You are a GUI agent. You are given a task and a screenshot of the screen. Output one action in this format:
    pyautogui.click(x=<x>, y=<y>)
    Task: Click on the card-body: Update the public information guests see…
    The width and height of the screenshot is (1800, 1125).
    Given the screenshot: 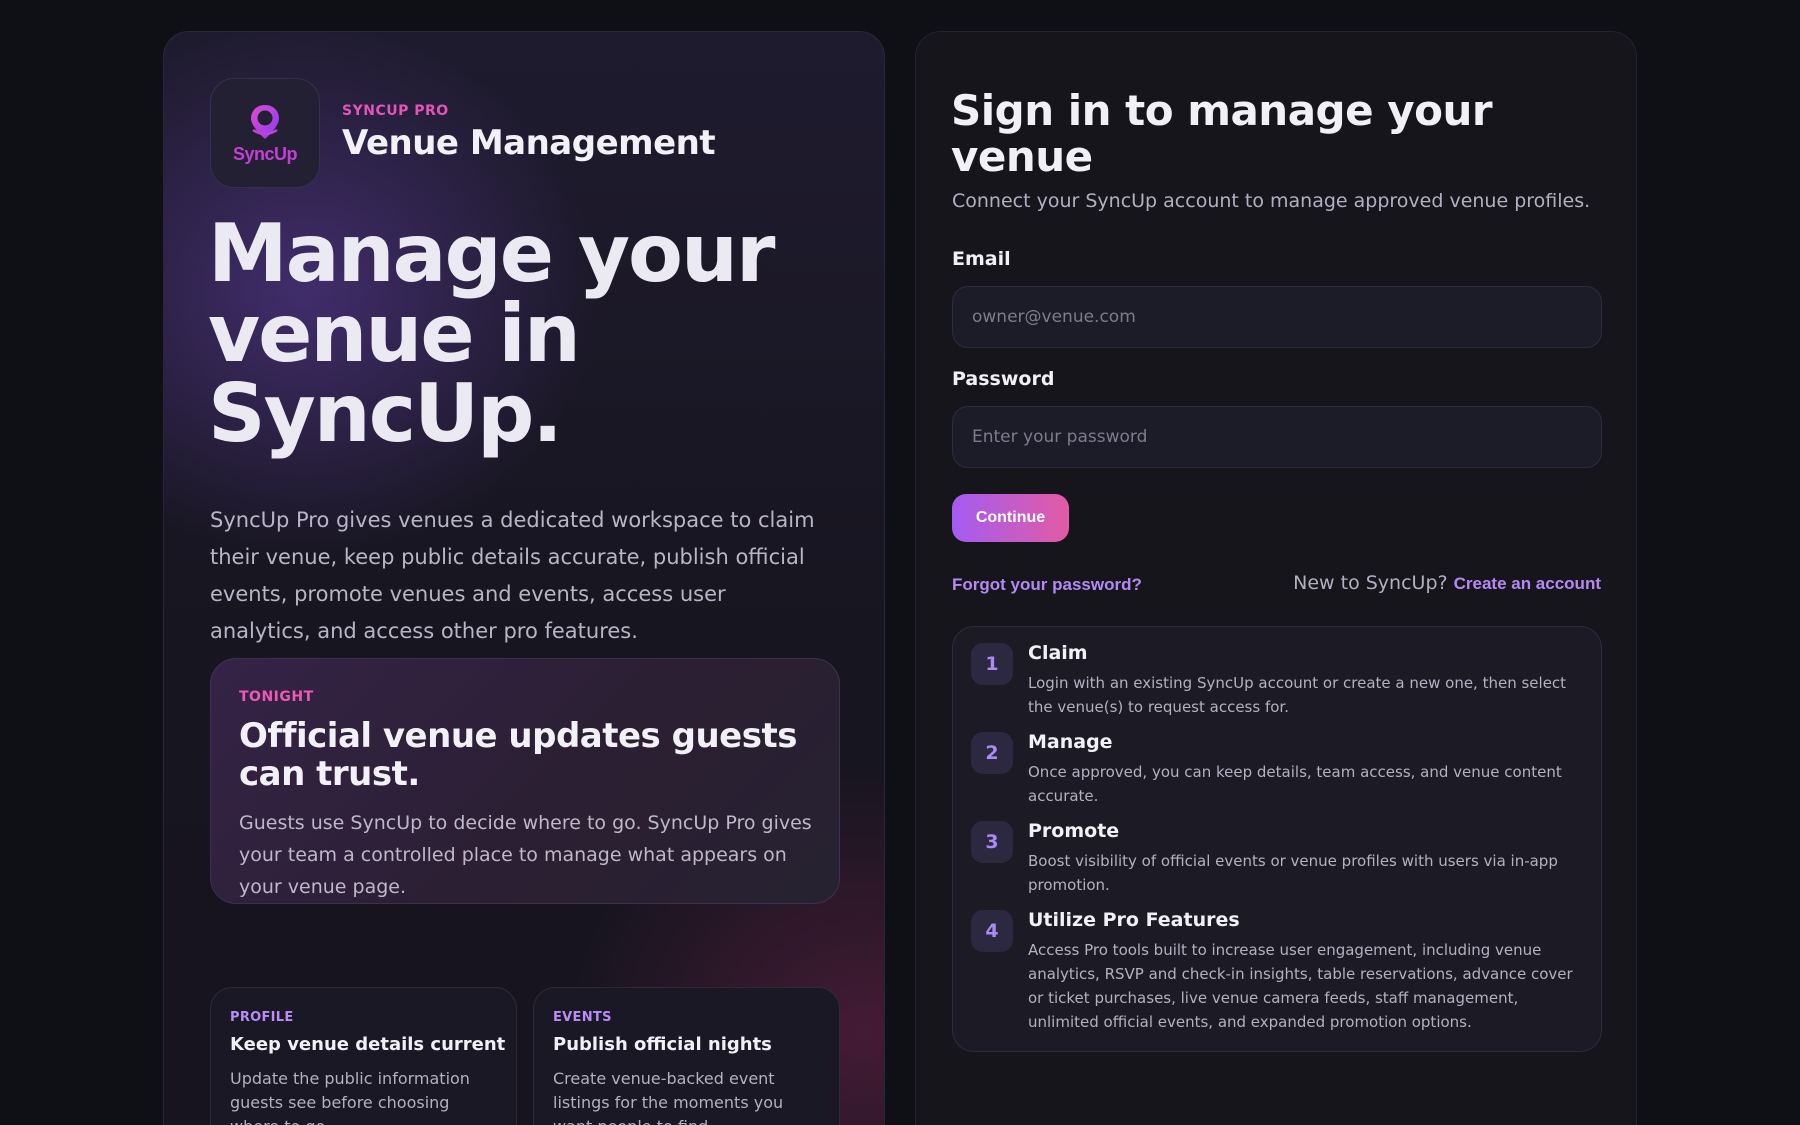 What is the action you would take?
    pyautogui.click(x=350, y=1097)
    